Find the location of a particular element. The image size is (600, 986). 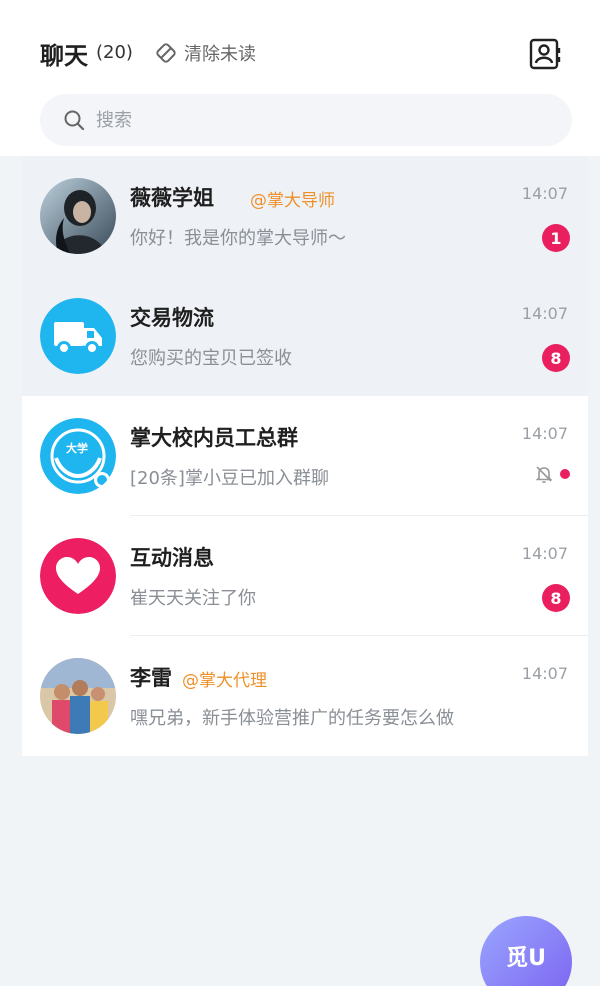

search-bar is located at coordinates (306, 120).